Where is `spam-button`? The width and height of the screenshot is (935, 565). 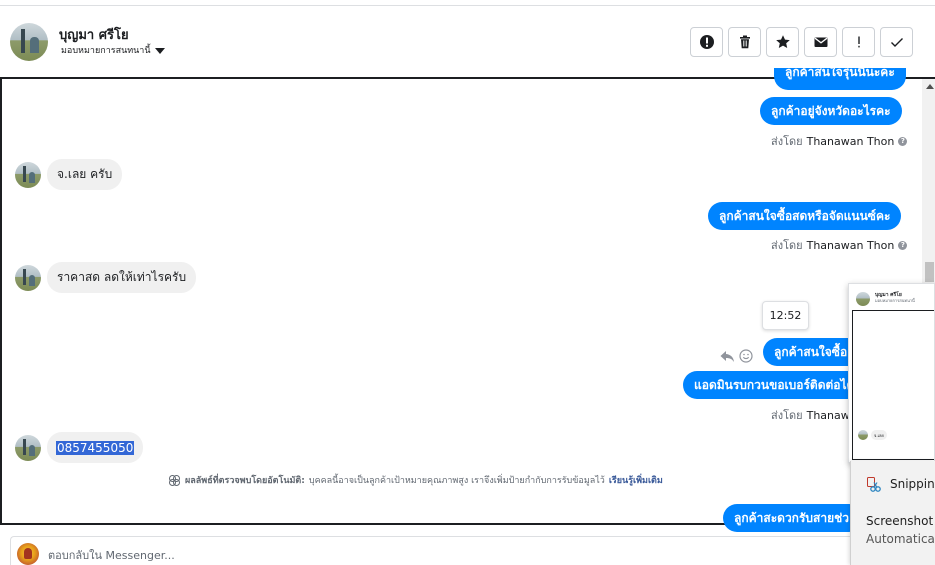 spam-button is located at coordinates (706, 42).